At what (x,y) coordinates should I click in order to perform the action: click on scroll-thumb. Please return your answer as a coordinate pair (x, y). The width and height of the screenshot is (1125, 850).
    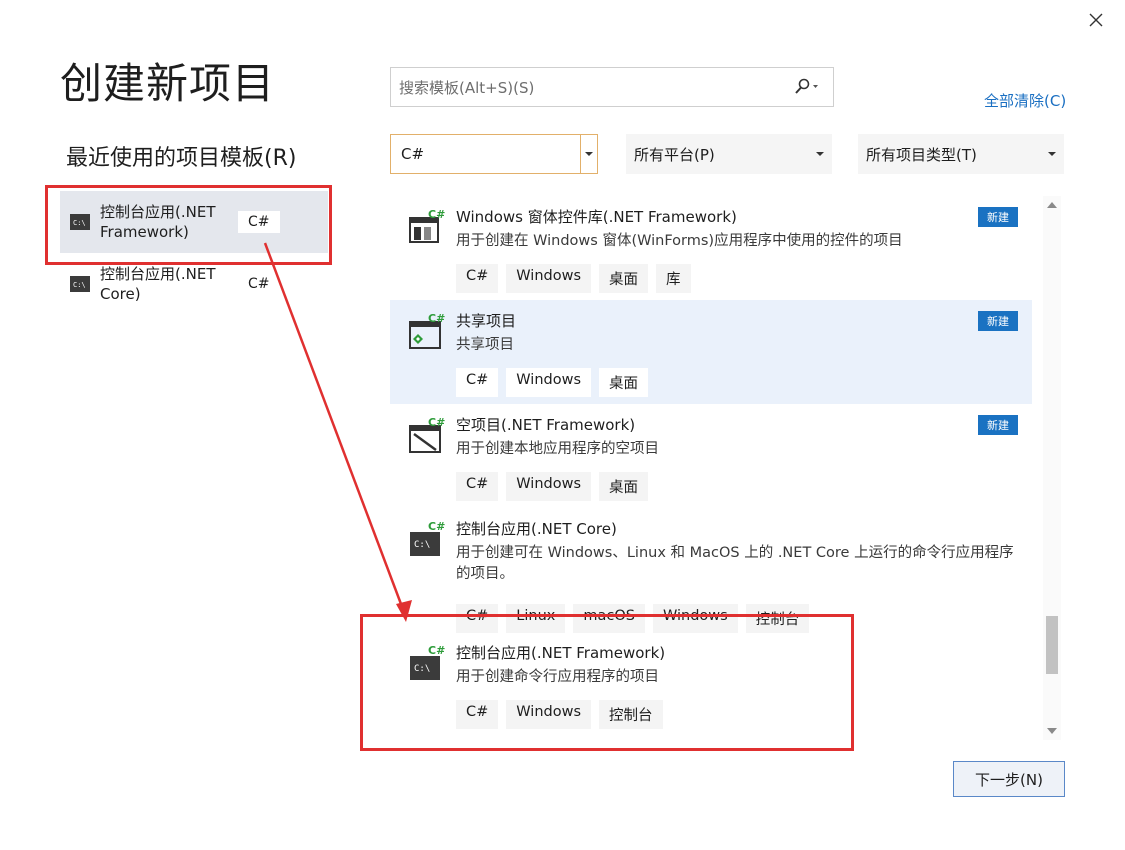
    Looking at the image, I should click on (1052, 645).